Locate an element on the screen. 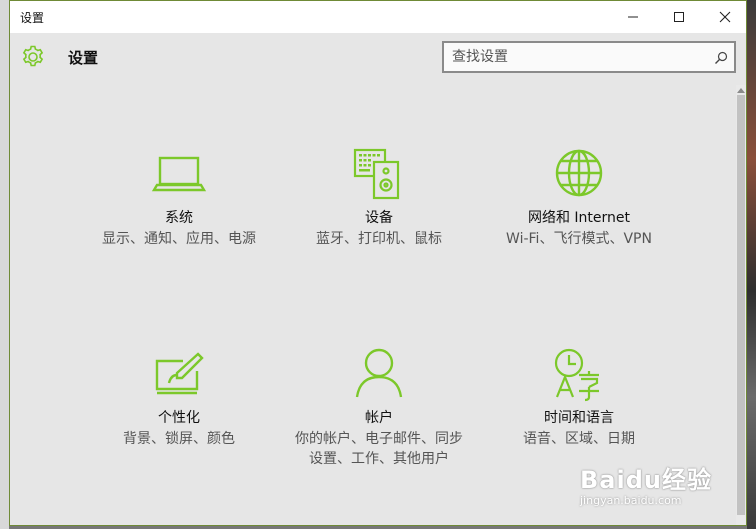 This screenshot has width=756, height=529. devices-icon is located at coordinates (376, 174).